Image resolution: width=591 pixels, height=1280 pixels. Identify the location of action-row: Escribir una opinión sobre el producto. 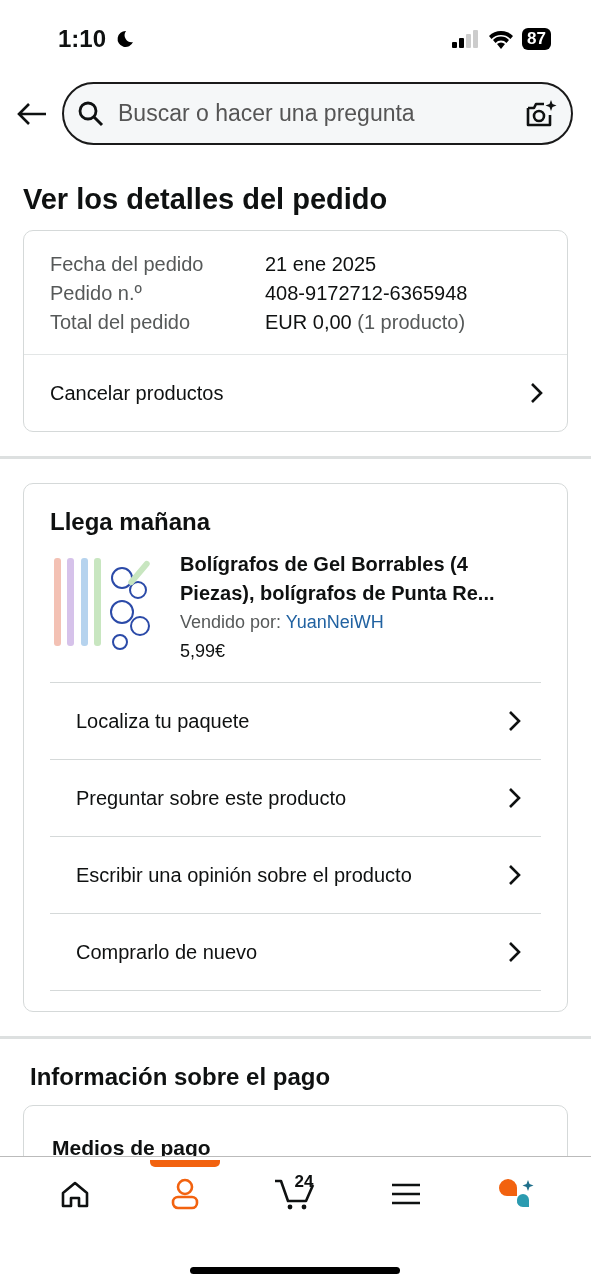
(295, 875).